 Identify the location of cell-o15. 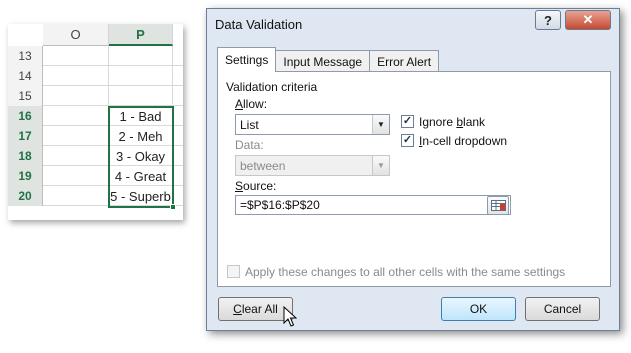
(76, 96).